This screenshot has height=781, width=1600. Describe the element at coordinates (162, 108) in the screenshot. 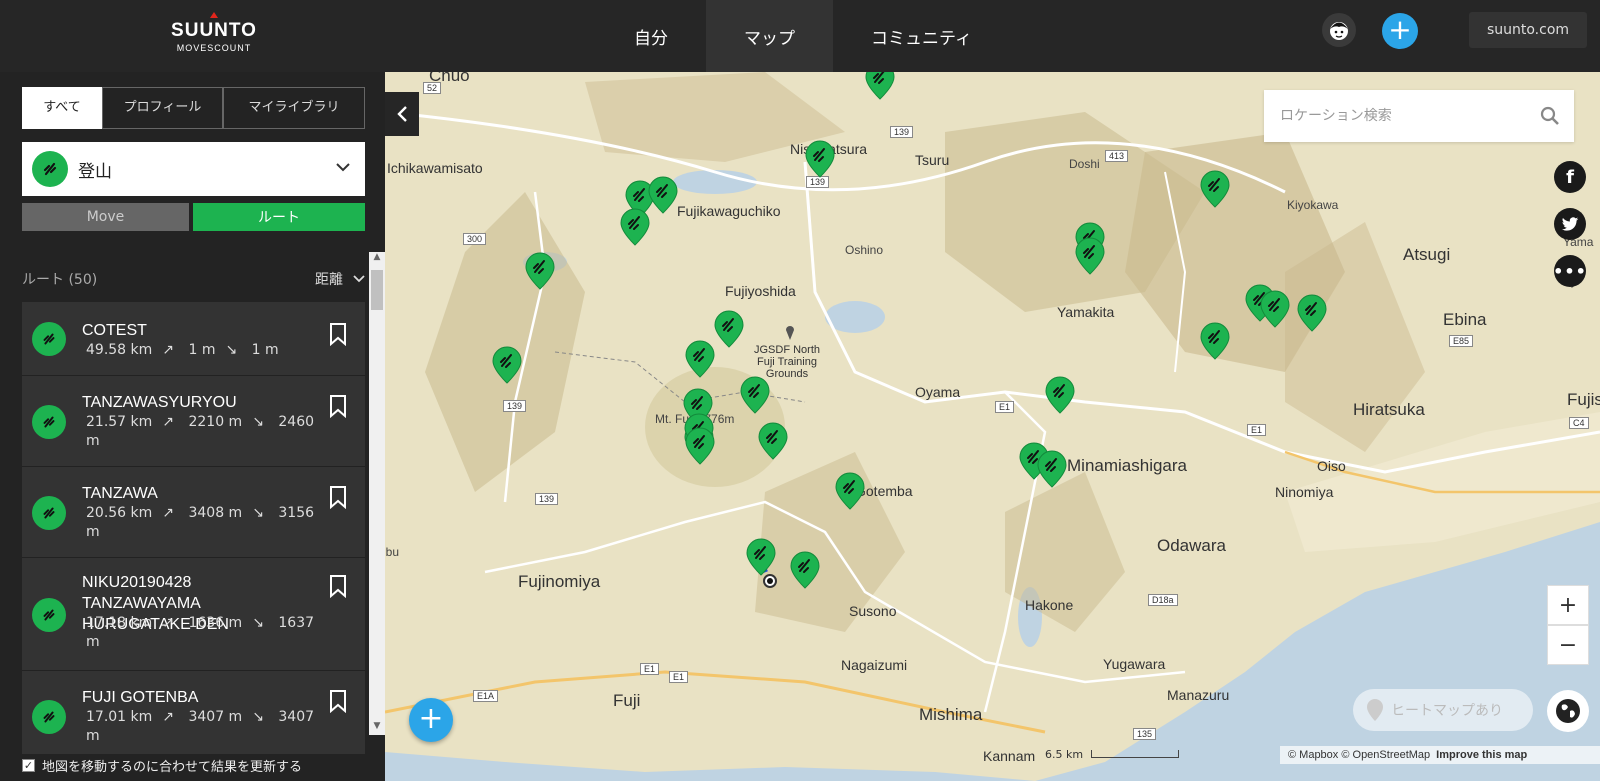

I see `tab-profile: プロフィール` at that location.